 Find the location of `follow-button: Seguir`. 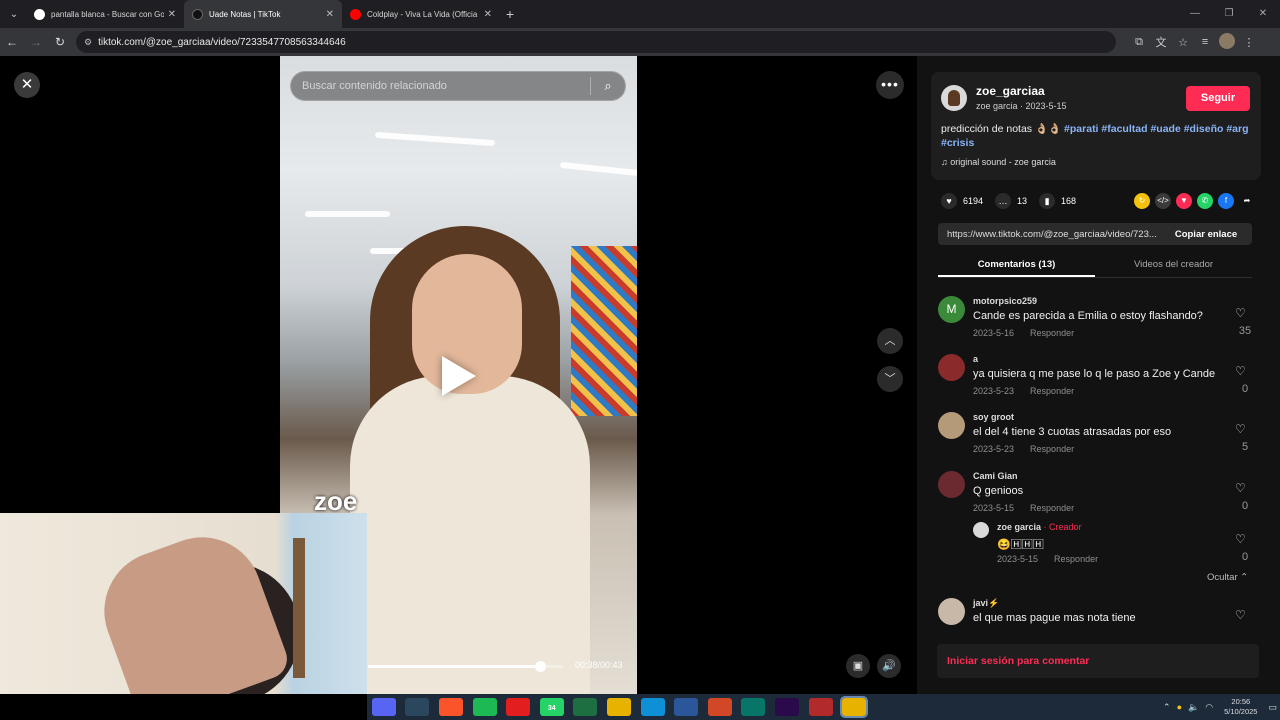

follow-button: Seguir is located at coordinates (1218, 98).